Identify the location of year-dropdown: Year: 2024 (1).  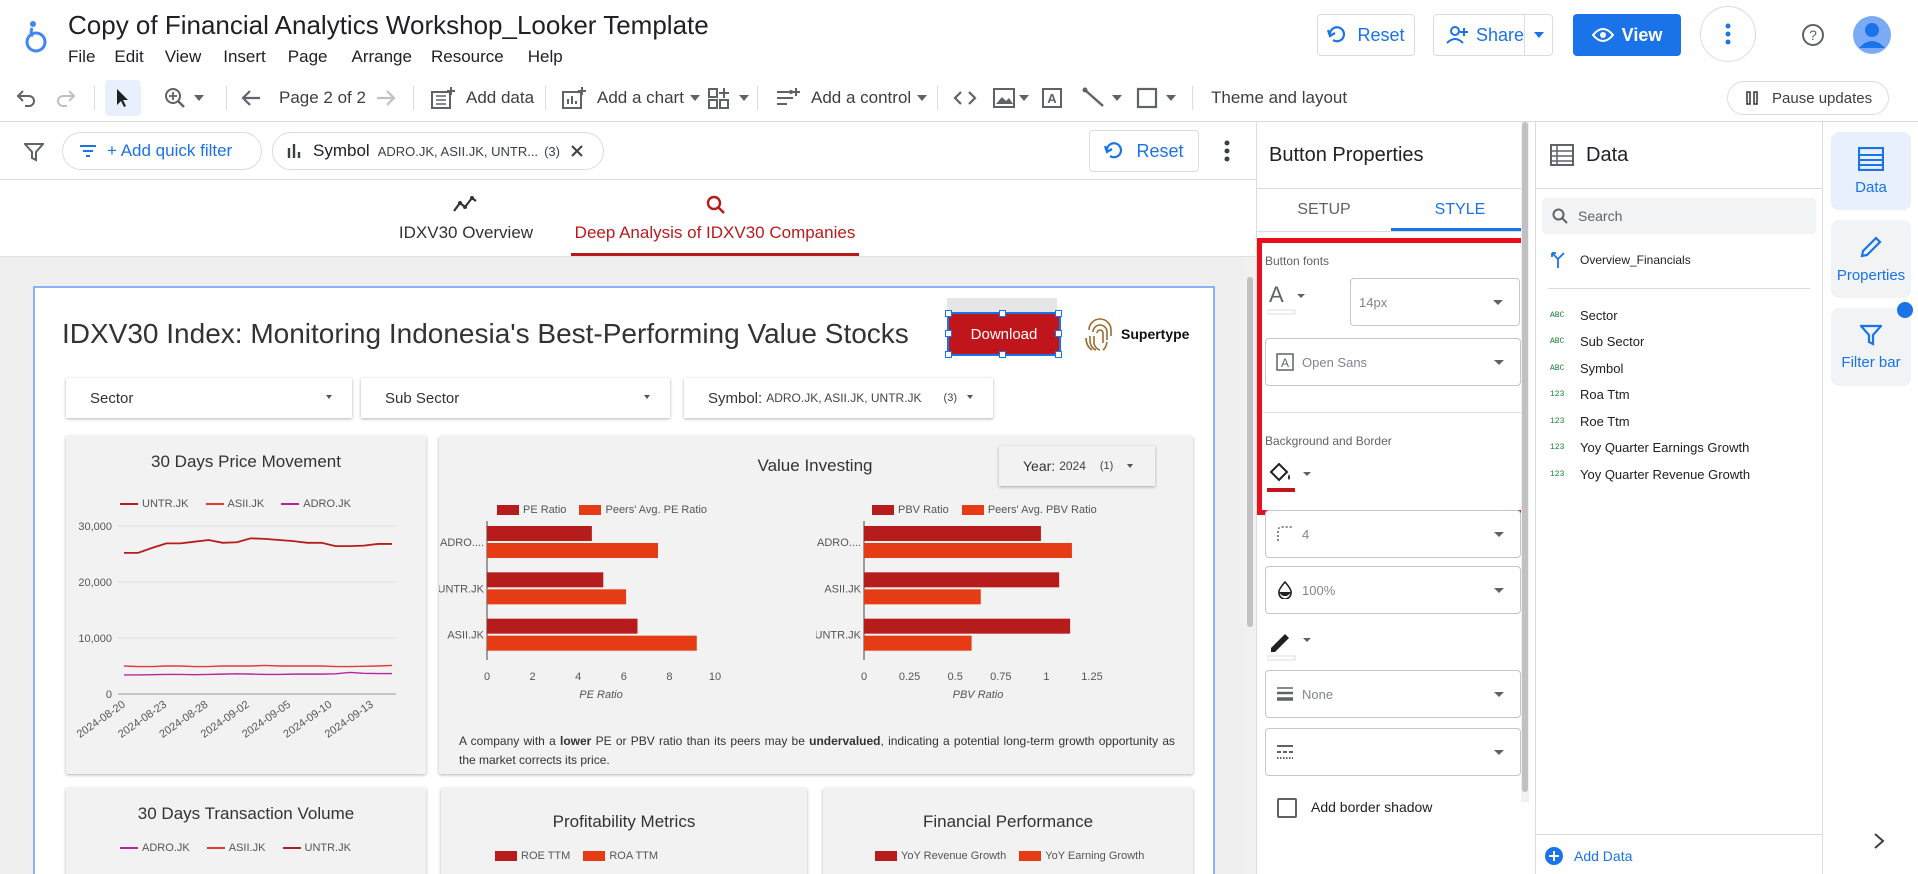
(1077, 466).